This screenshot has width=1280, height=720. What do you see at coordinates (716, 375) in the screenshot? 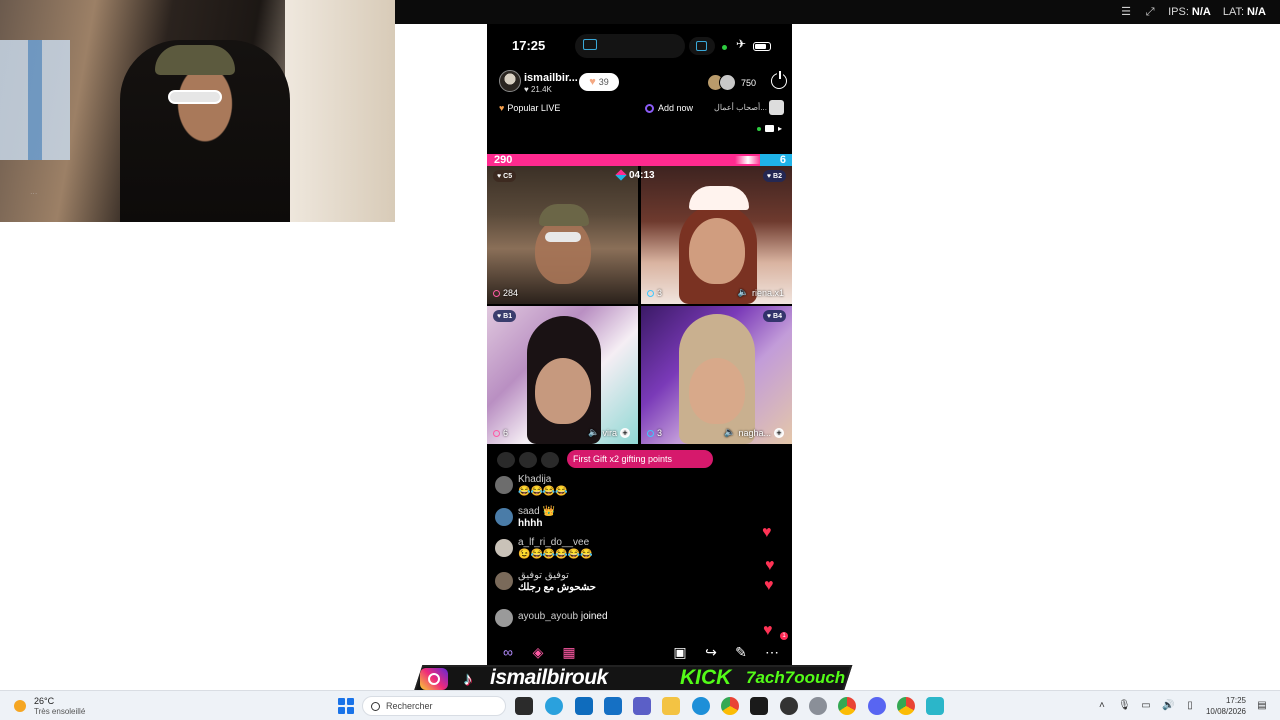
I see `guest-tile-4: ♥ B4 3 🔈 nagha... +` at bounding box center [716, 375].